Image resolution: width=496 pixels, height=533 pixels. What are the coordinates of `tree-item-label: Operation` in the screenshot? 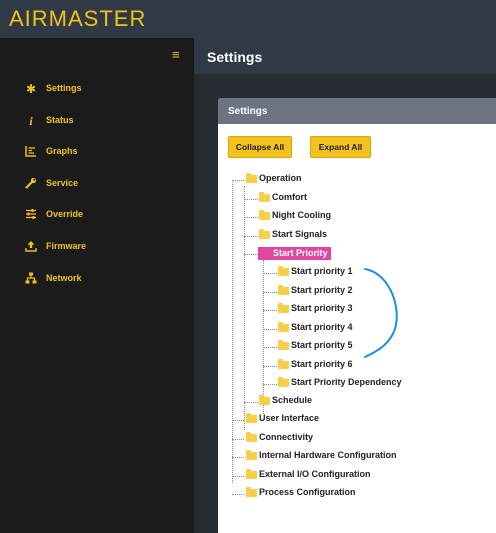 It's located at (280, 178).